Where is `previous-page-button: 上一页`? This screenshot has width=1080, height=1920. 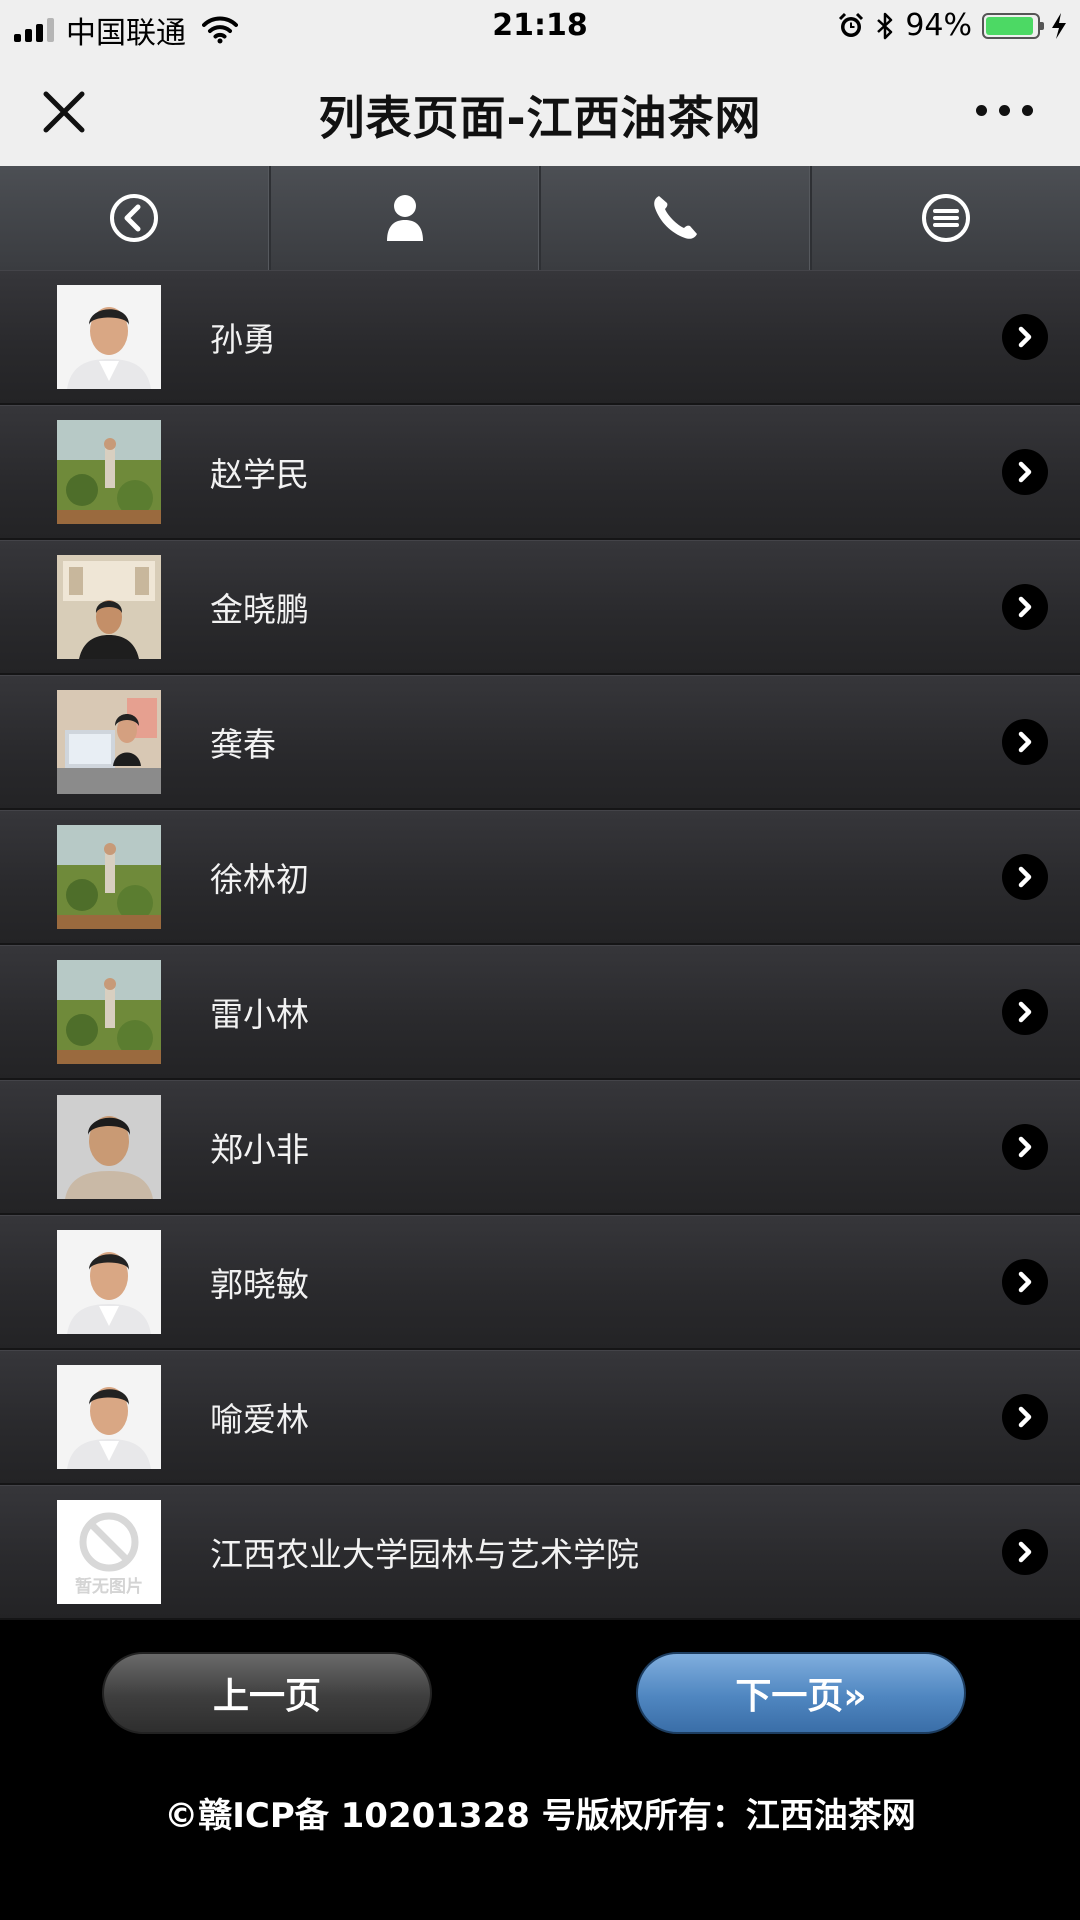 previous-page-button: 上一页 is located at coordinates (267, 1693).